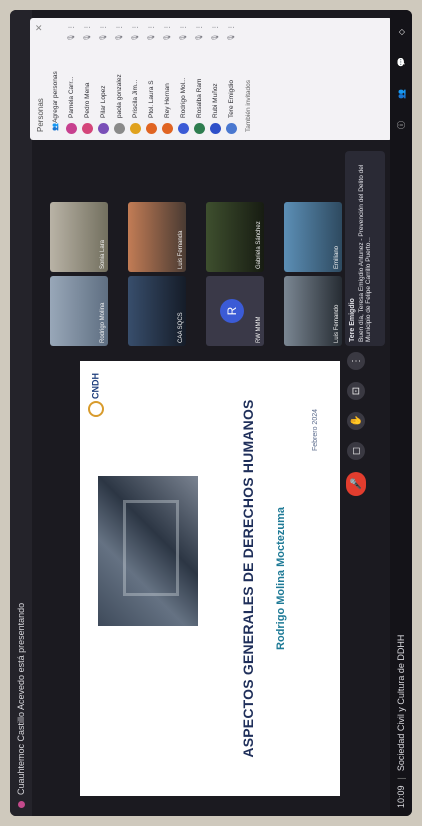 The image size is (422, 826). I want to click on list-item: Tere Emigdio 🎙 ⋮, so click(231, 79).